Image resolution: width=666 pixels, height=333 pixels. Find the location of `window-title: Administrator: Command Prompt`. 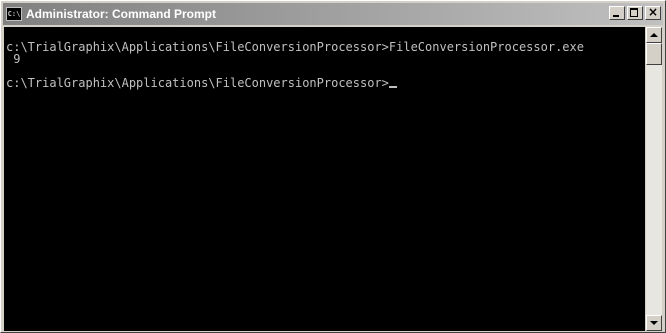

window-title: Administrator: Command Prompt is located at coordinates (121, 14).